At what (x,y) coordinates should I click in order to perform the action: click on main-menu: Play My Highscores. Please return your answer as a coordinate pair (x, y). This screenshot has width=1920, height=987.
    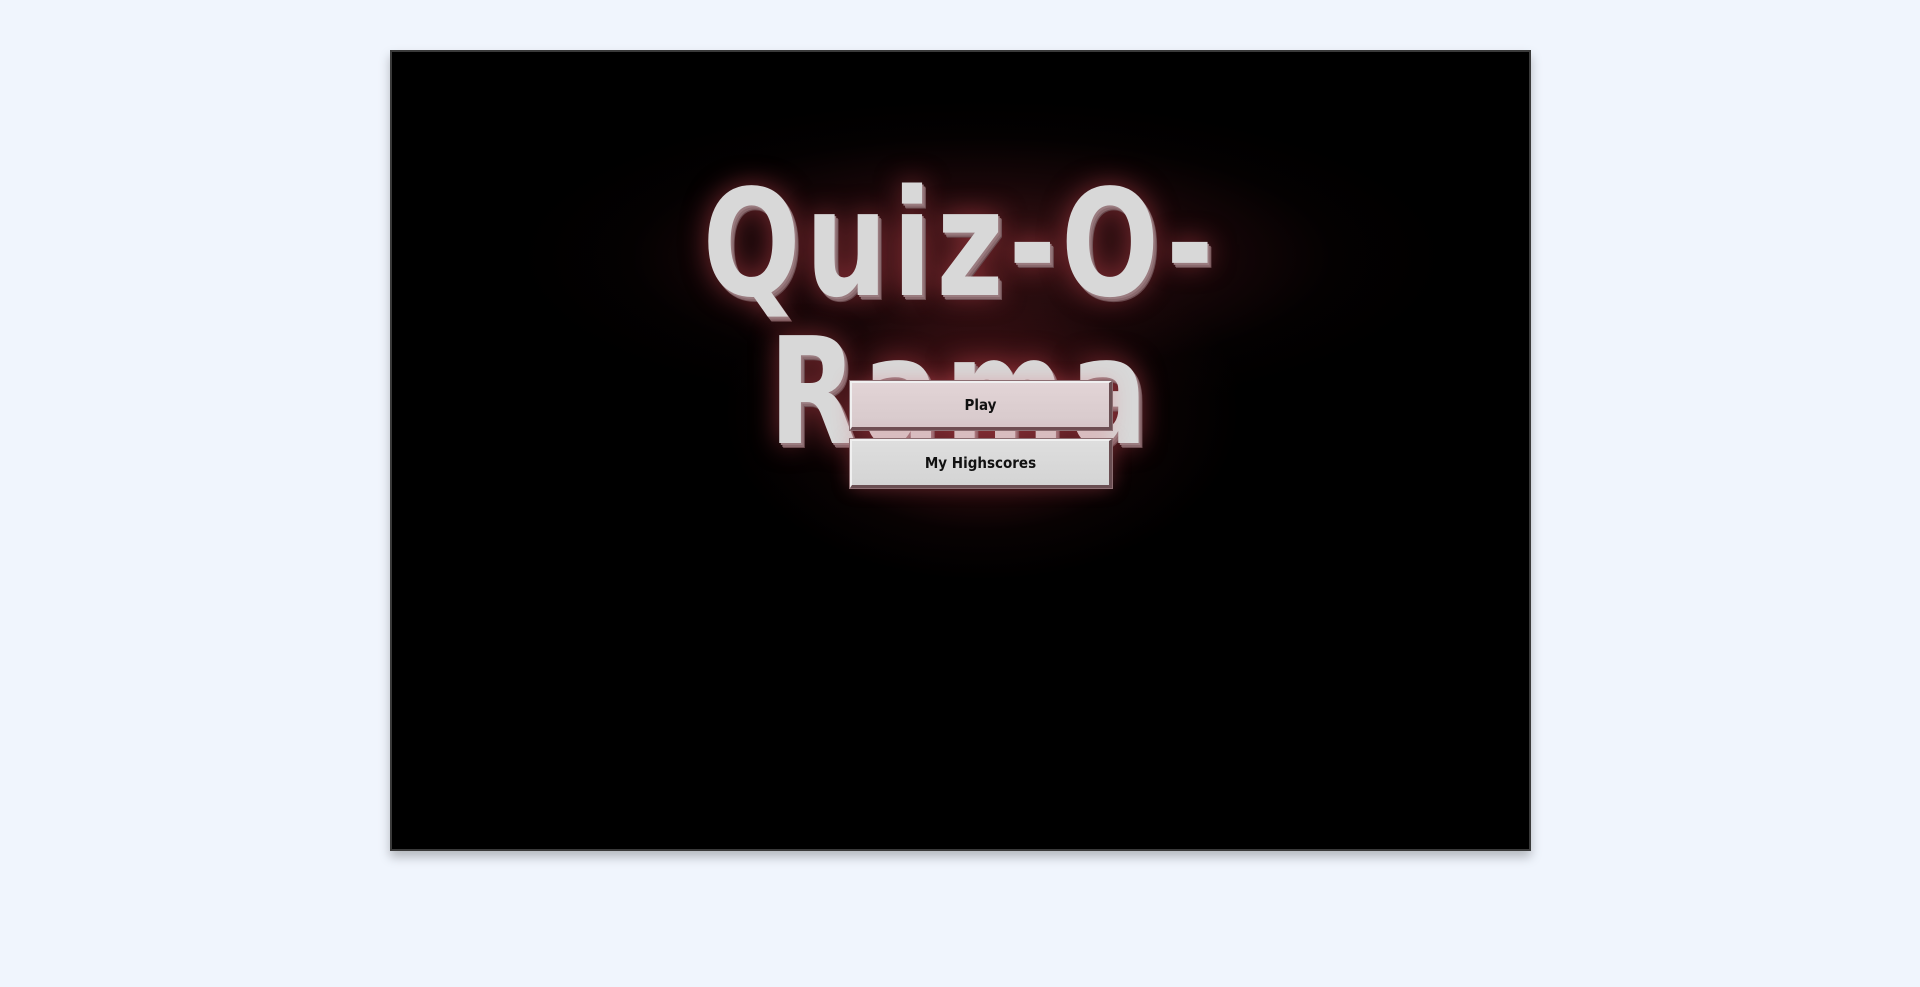
    Looking at the image, I should click on (981, 438).